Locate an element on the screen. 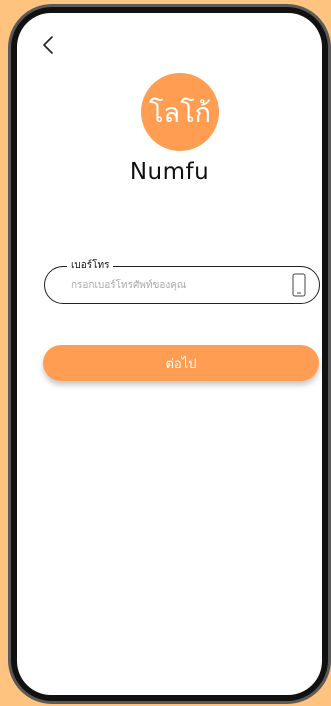 Image resolution: width=331 pixels, height=706 pixels. phone-field: เบอร์โทร is located at coordinates (182, 281).